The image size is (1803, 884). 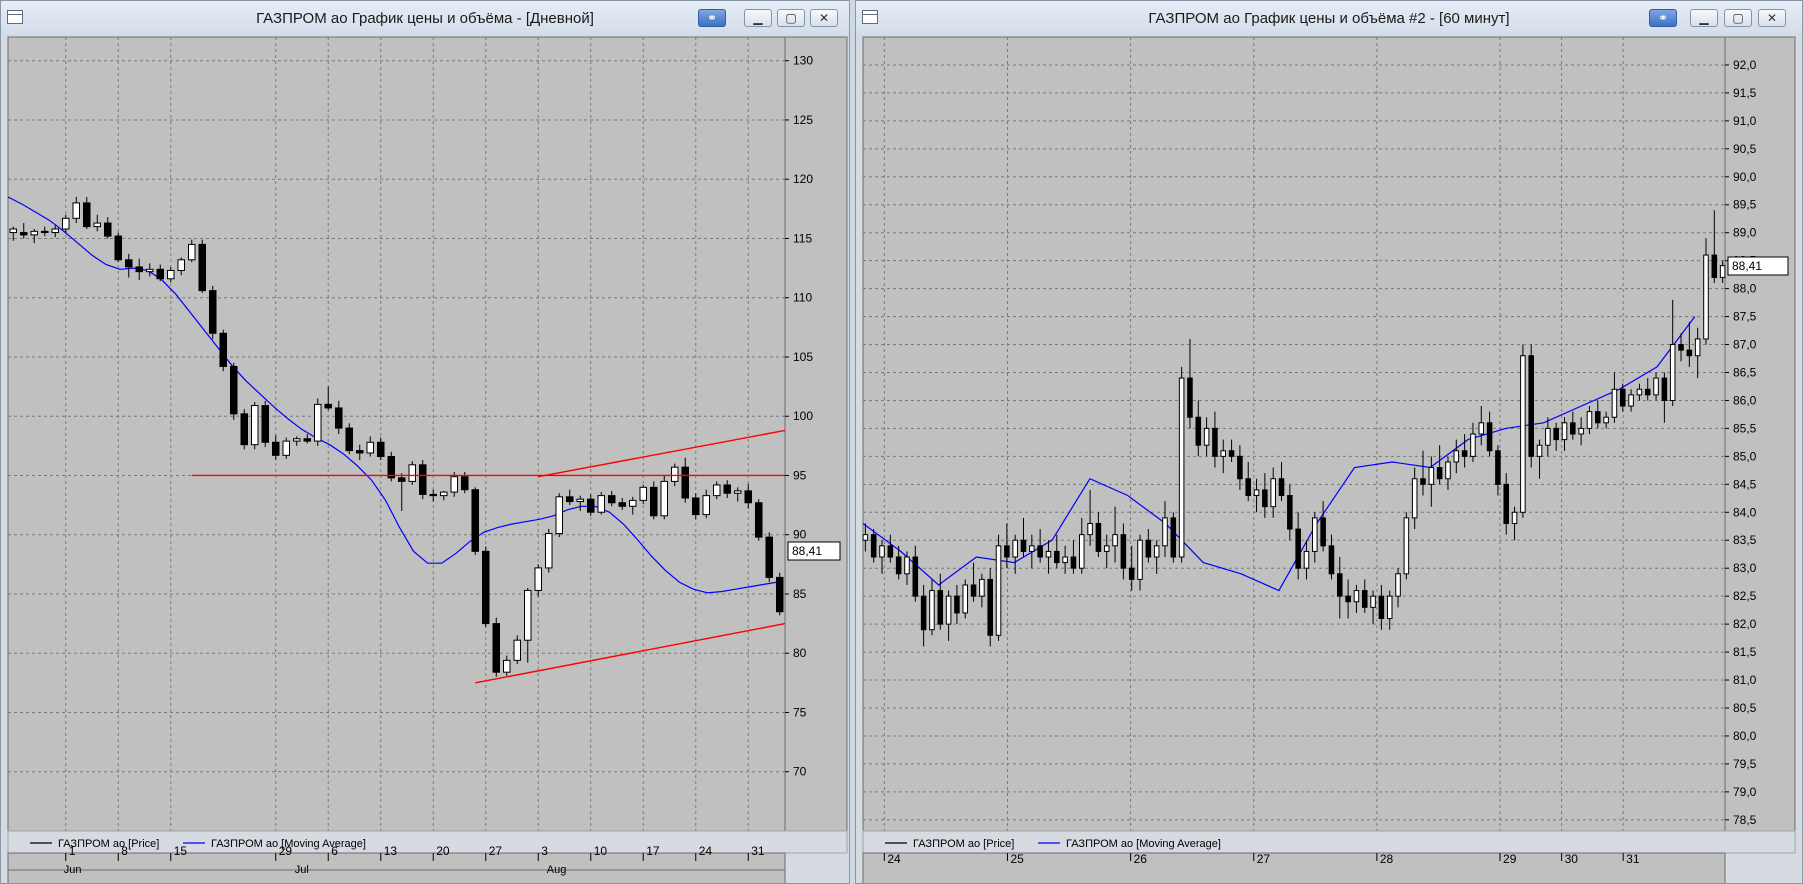 What do you see at coordinates (800, 772) in the screenshot?
I see `y-tick-label: 70` at bounding box center [800, 772].